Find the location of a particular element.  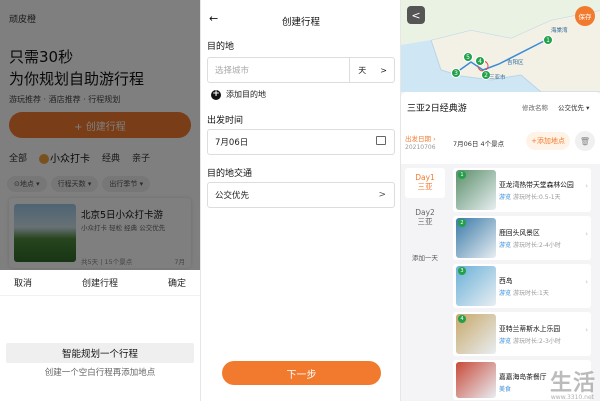

days-selector: 天 > is located at coordinates (368, 70).